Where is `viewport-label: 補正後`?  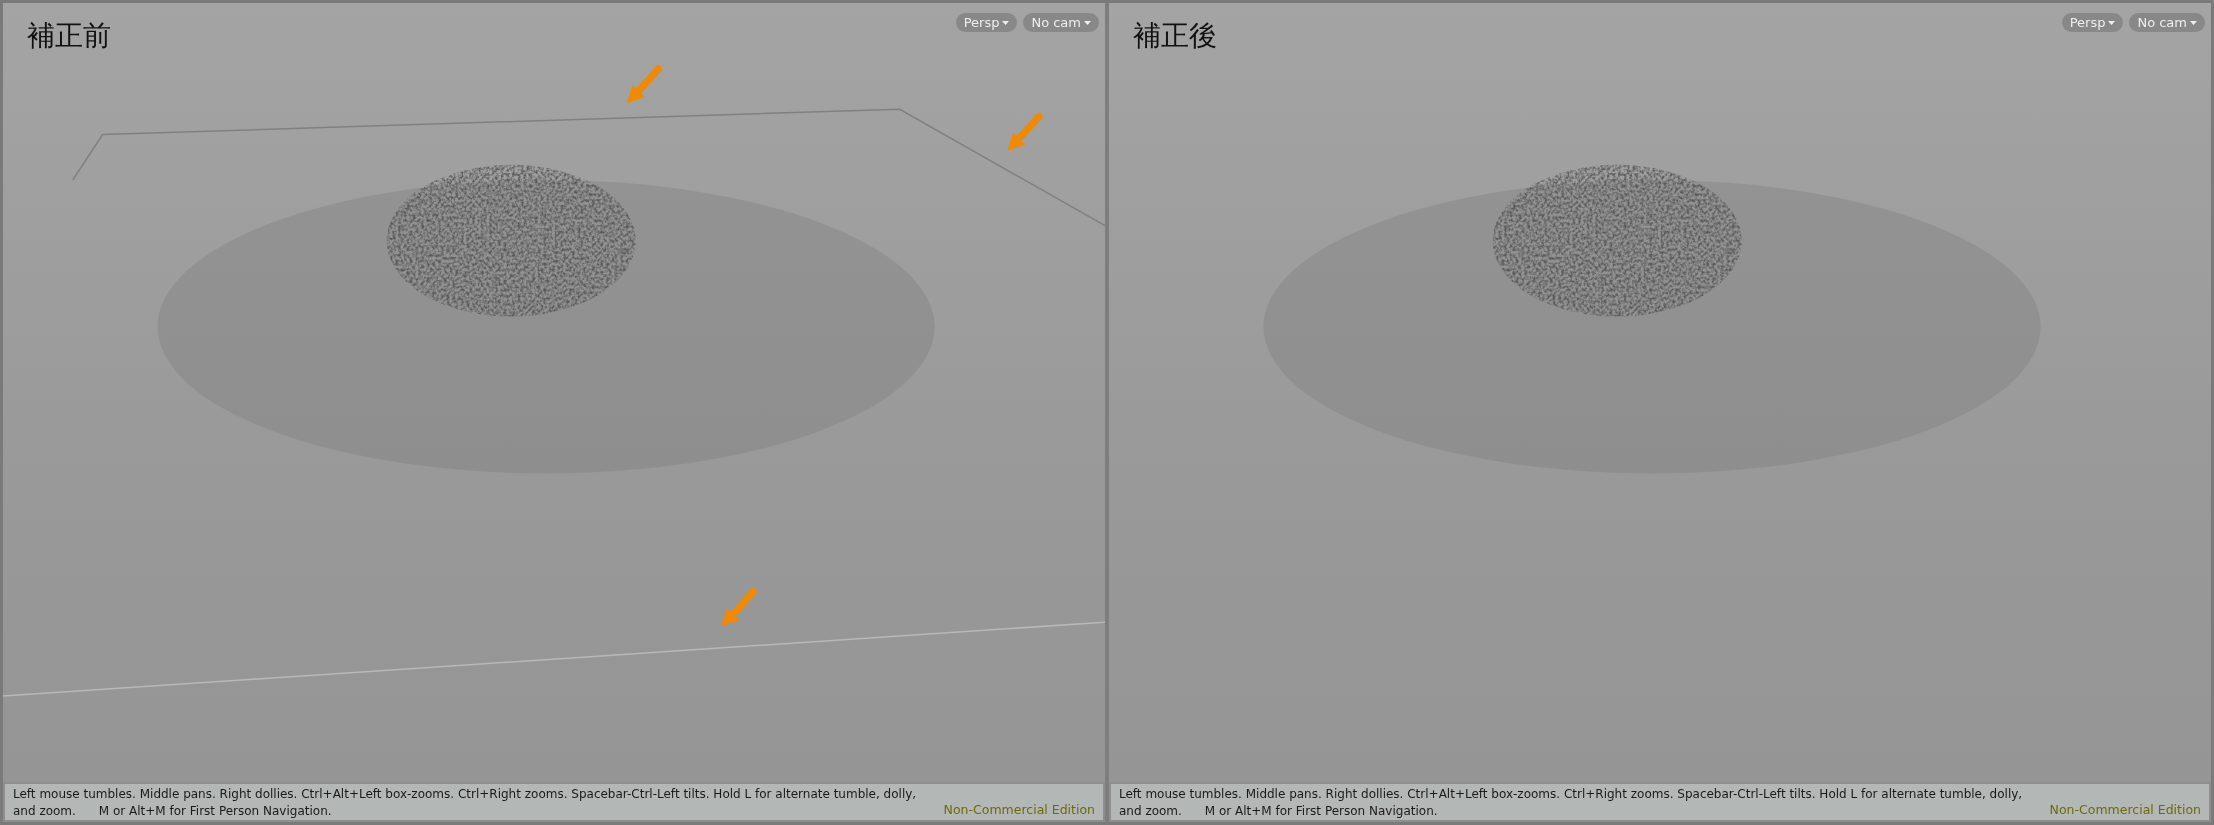
viewport-label: 補正後 is located at coordinates (1175, 36).